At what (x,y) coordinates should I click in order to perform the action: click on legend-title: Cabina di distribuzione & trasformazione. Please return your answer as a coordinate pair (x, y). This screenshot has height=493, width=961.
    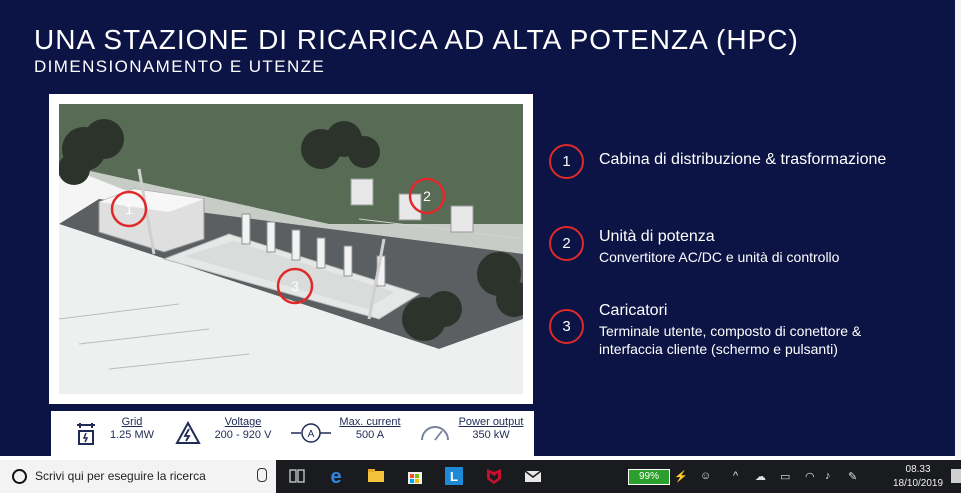
    Looking at the image, I should click on (743, 159).